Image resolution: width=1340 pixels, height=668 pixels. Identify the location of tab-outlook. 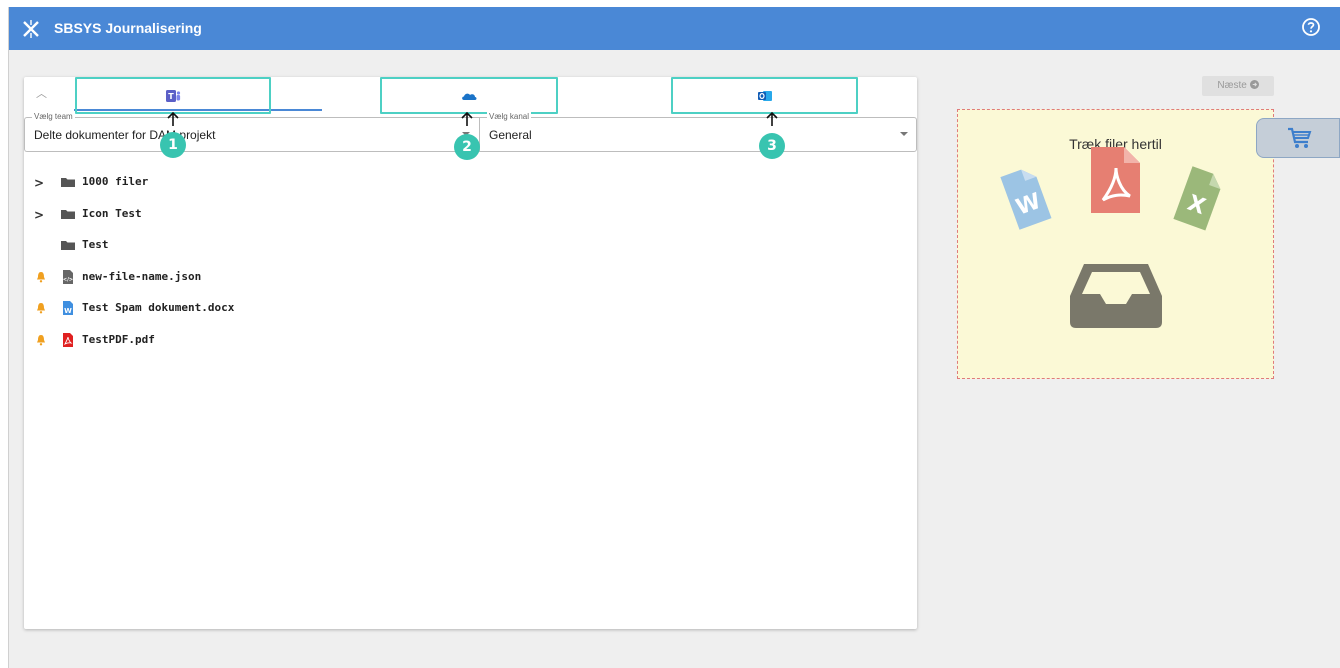
(764, 95).